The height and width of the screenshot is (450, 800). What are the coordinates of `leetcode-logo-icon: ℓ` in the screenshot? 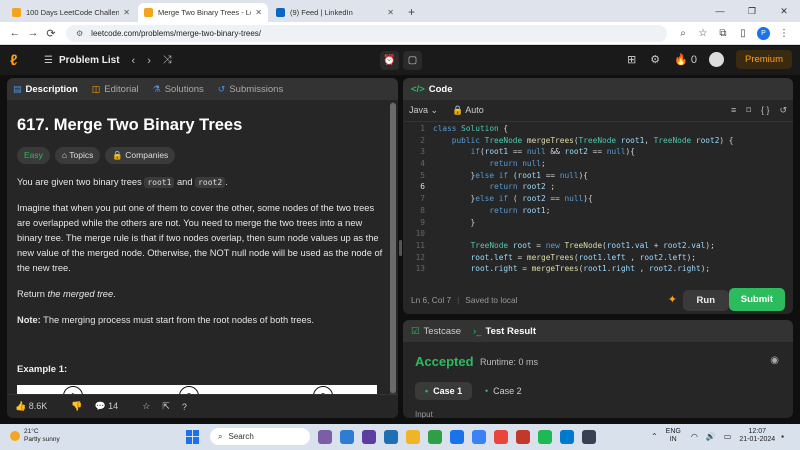 It's located at (19, 60).